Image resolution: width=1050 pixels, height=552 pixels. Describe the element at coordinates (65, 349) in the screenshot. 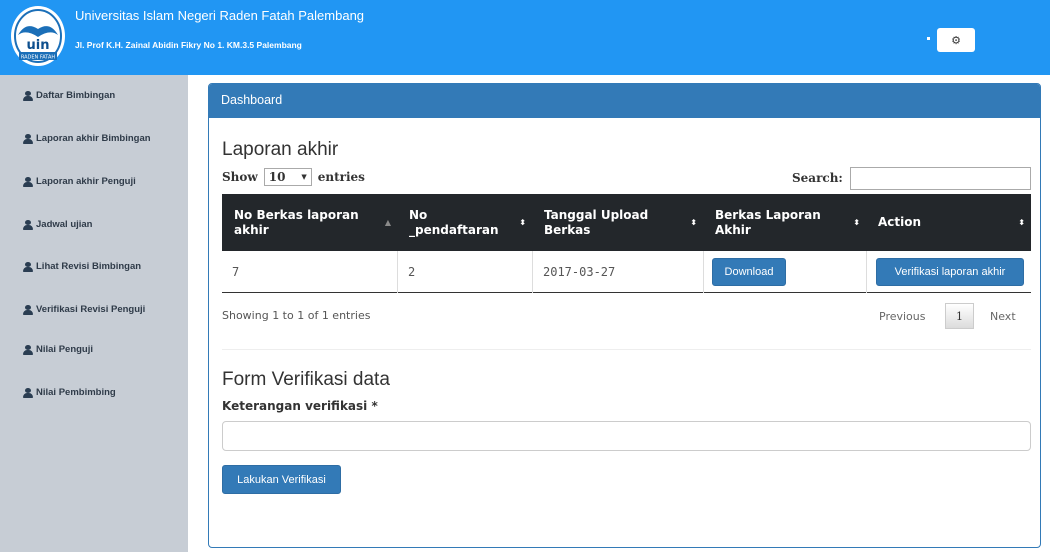

I see `sidebar-item-label: Nilai Penguji` at that location.